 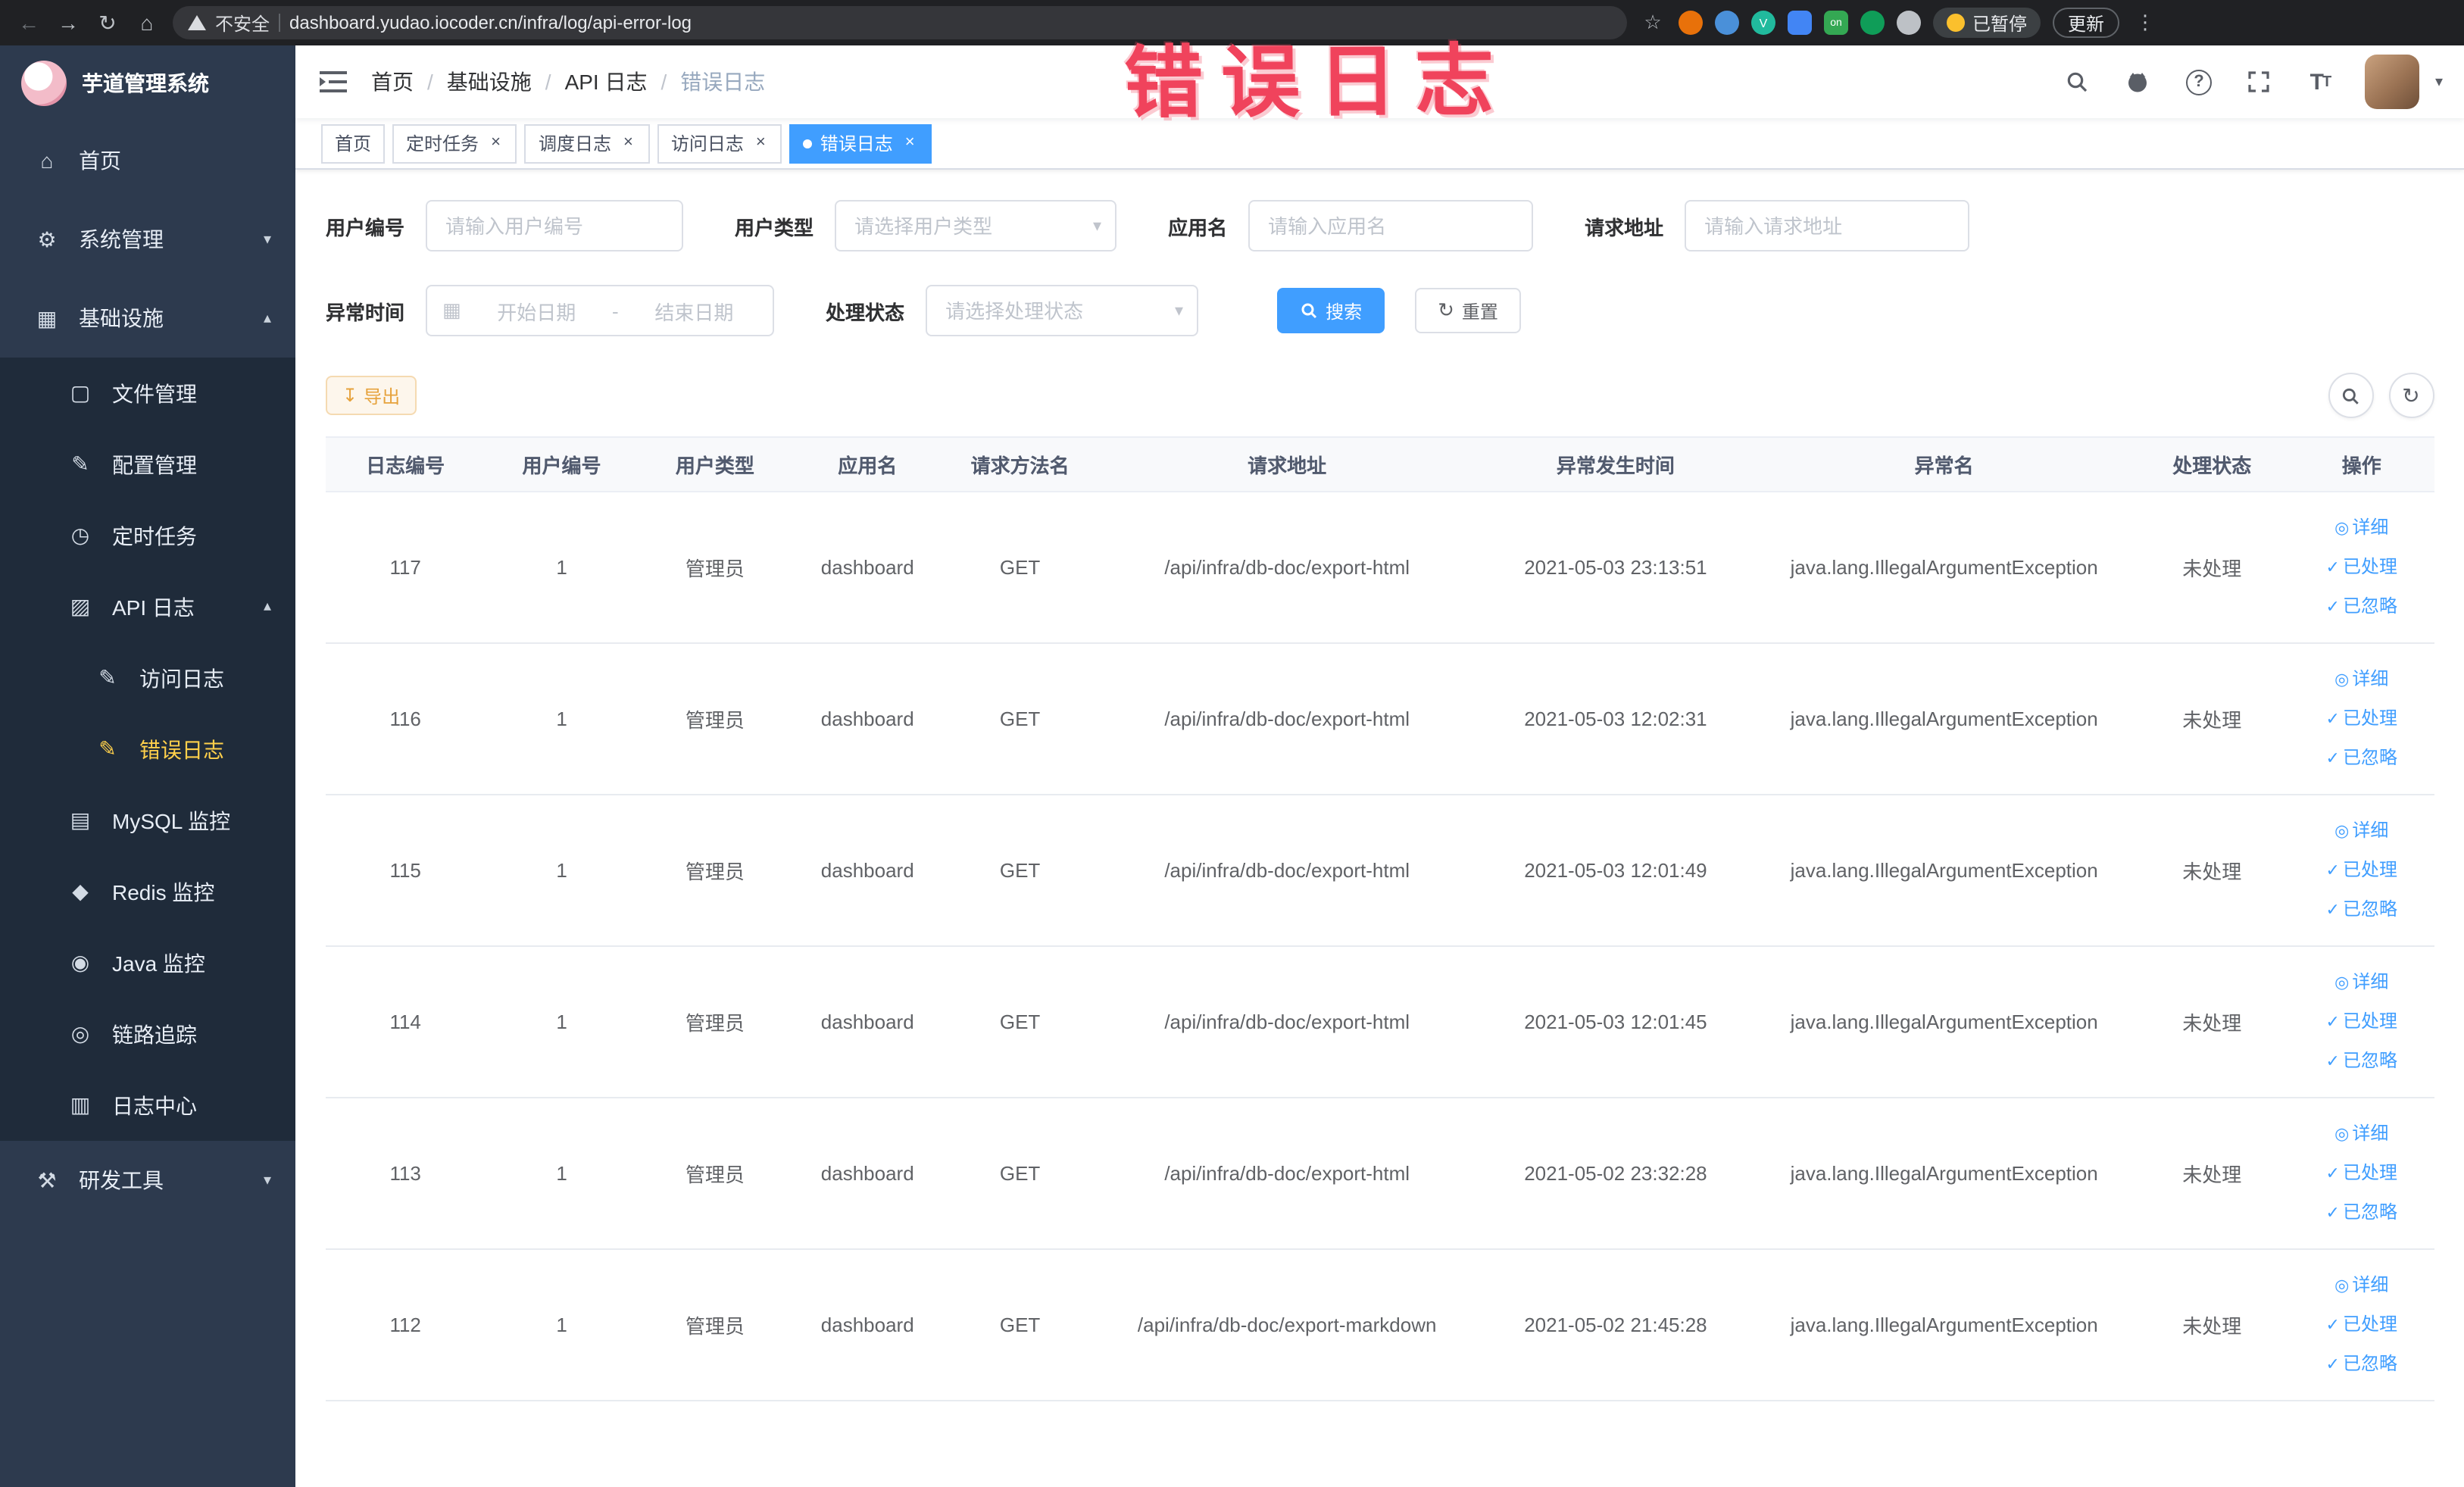 What do you see at coordinates (719, 143) in the screenshot?
I see `tab-访问日志: 访问日志 ×` at bounding box center [719, 143].